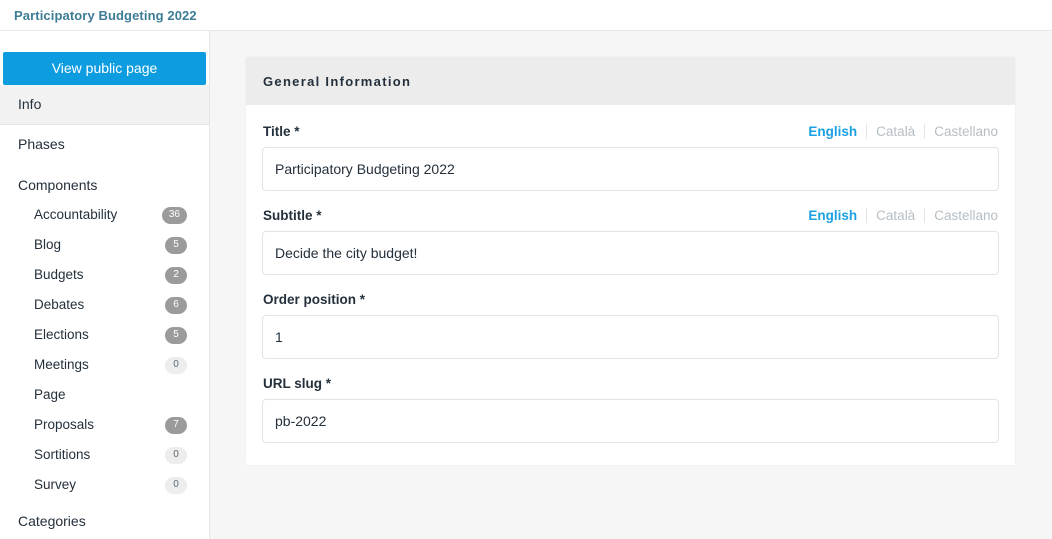 Image resolution: width=1052 pixels, height=539 pixels. What do you see at coordinates (630, 383) in the screenshot?
I see `field-header: URL slug *` at bounding box center [630, 383].